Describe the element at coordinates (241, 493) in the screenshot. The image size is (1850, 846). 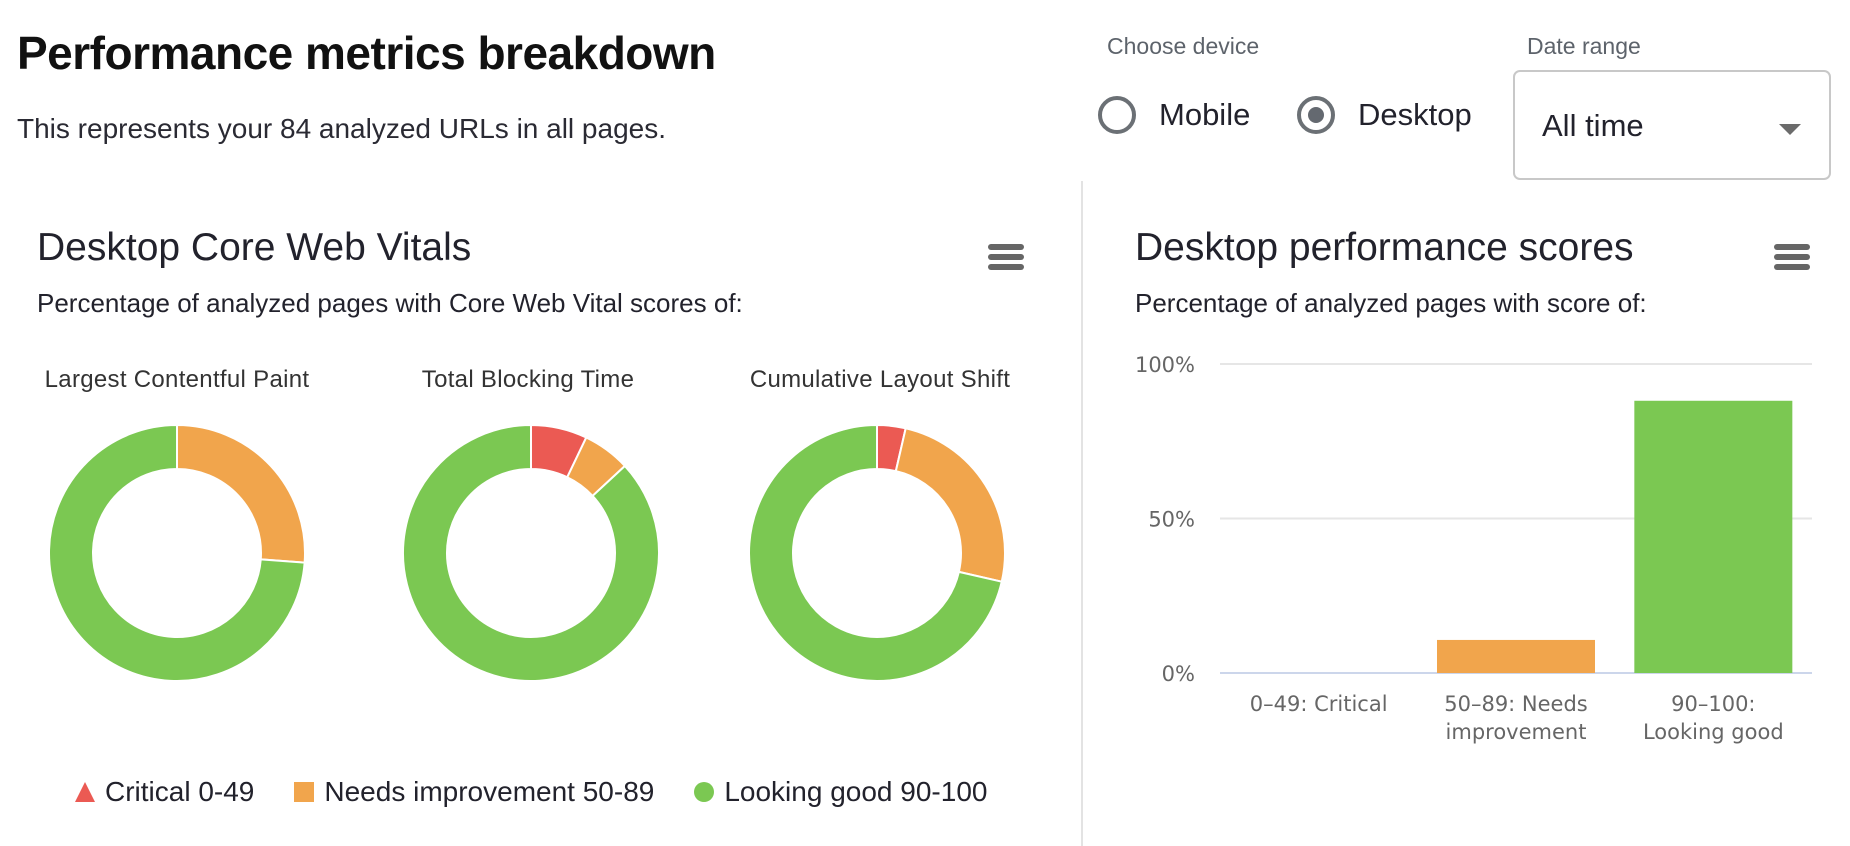
I see `donut-slice-lcp-needs-improvement` at that location.